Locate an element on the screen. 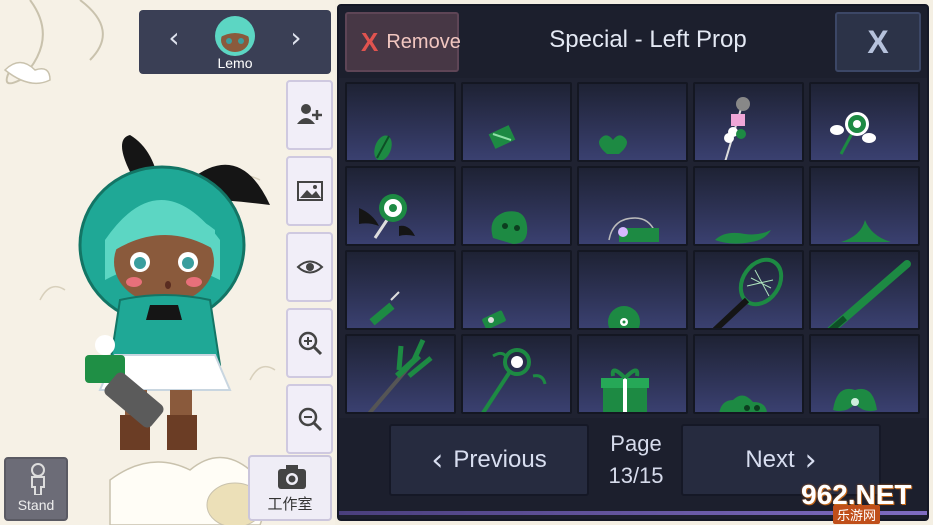 The image size is (933, 525). close-button: X is located at coordinates (878, 42).